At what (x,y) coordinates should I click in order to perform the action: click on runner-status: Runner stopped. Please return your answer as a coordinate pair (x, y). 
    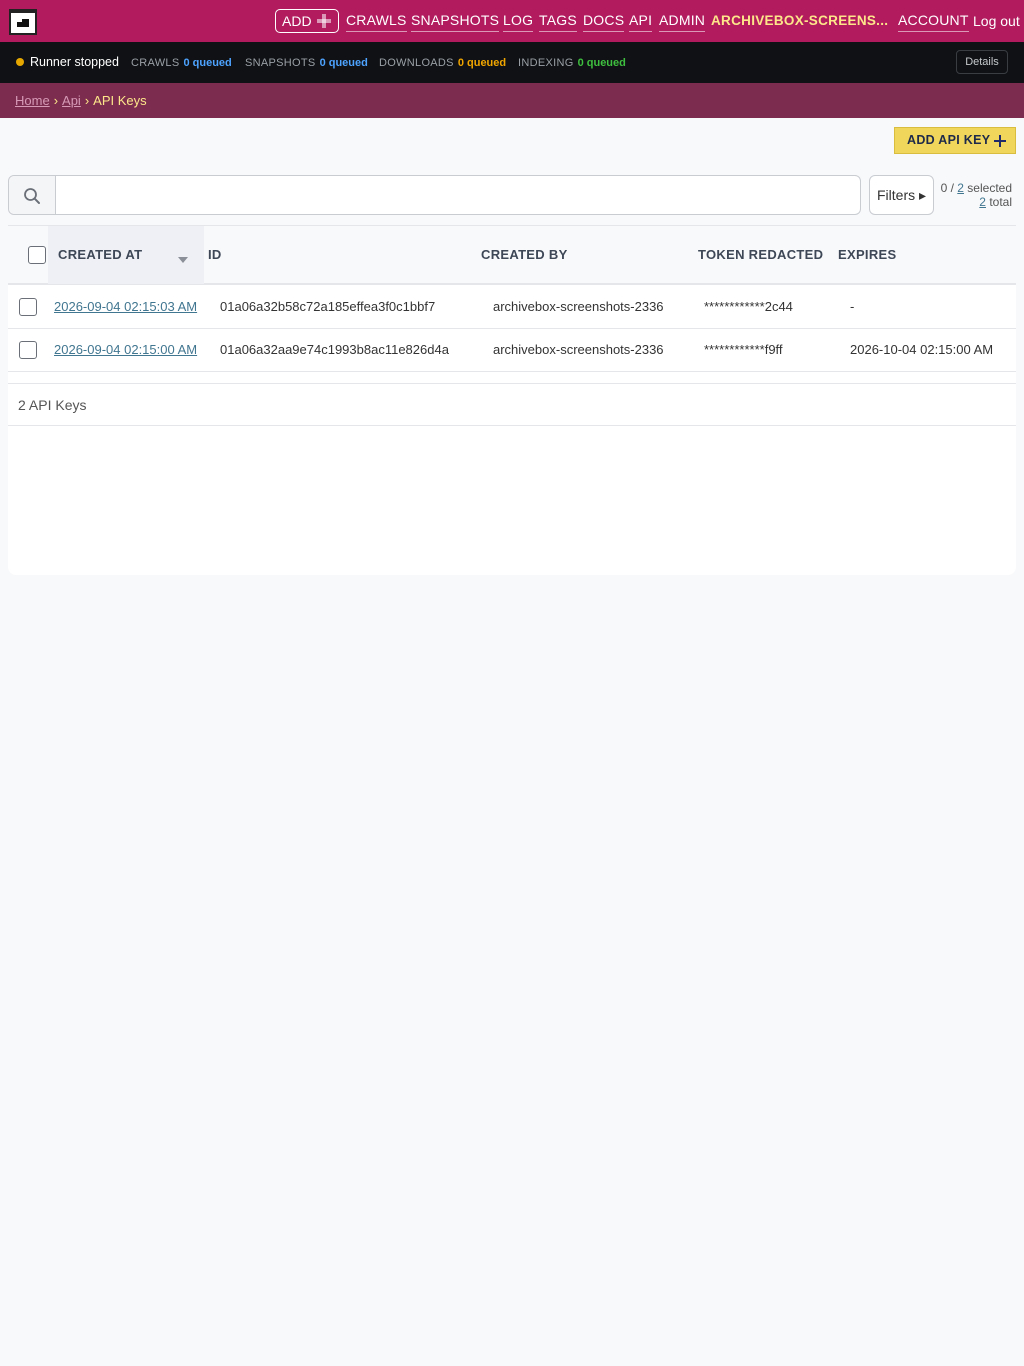
    Looking at the image, I should click on (74, 62).